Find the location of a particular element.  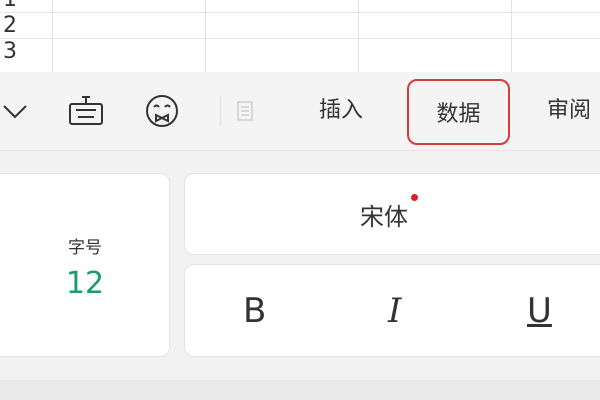

emoji-icon is located at coordinates (162, 111).